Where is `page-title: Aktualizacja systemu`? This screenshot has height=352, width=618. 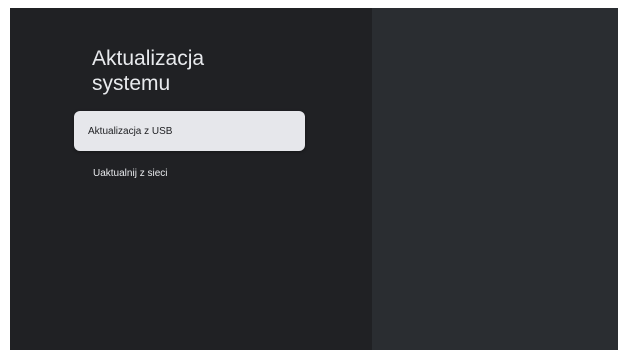
page-title: Aktualizacja systemu is located at coordinates (148, 71).